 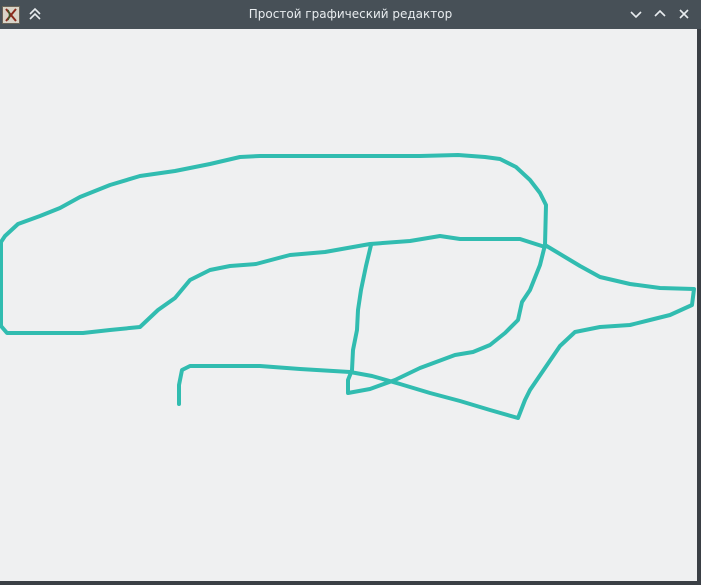 I want to click on maximize-button, so click(x=660, y=14).